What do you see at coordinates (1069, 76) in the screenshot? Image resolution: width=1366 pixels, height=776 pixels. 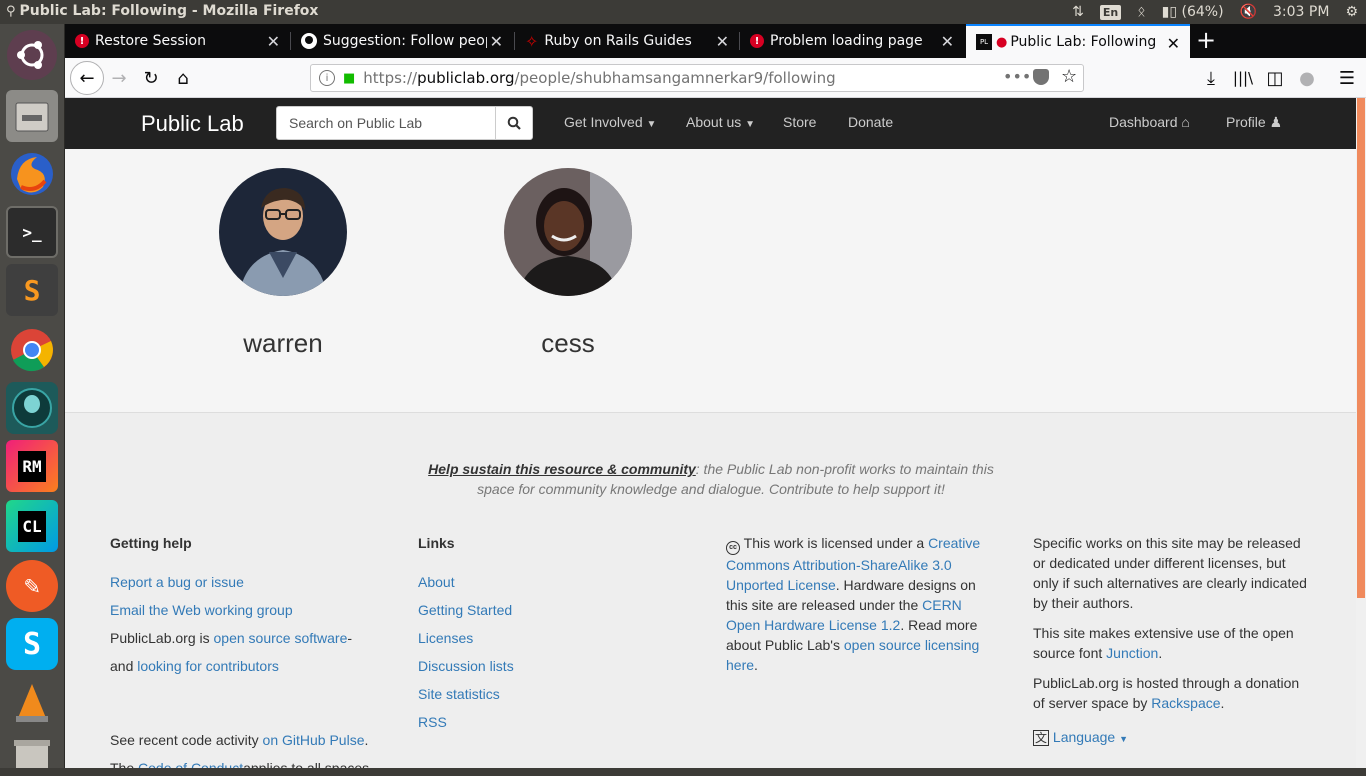 I see `bookmark-star-icon: ☆` at bounding box center [1069, 76].